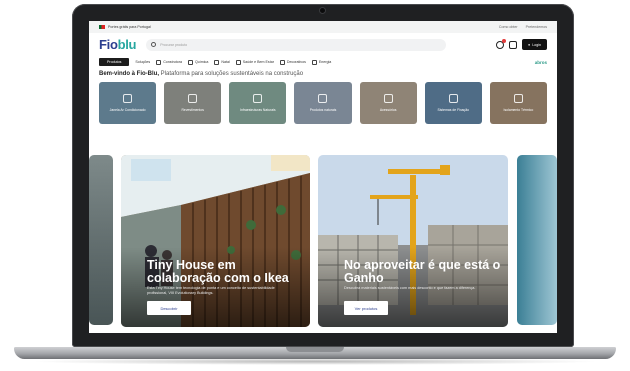 This screenshot has height=371, width=630. Describe the element at coordinates (453, 110) in the screenshot. I see `category-label: Sistemas de Fixação` at that location.